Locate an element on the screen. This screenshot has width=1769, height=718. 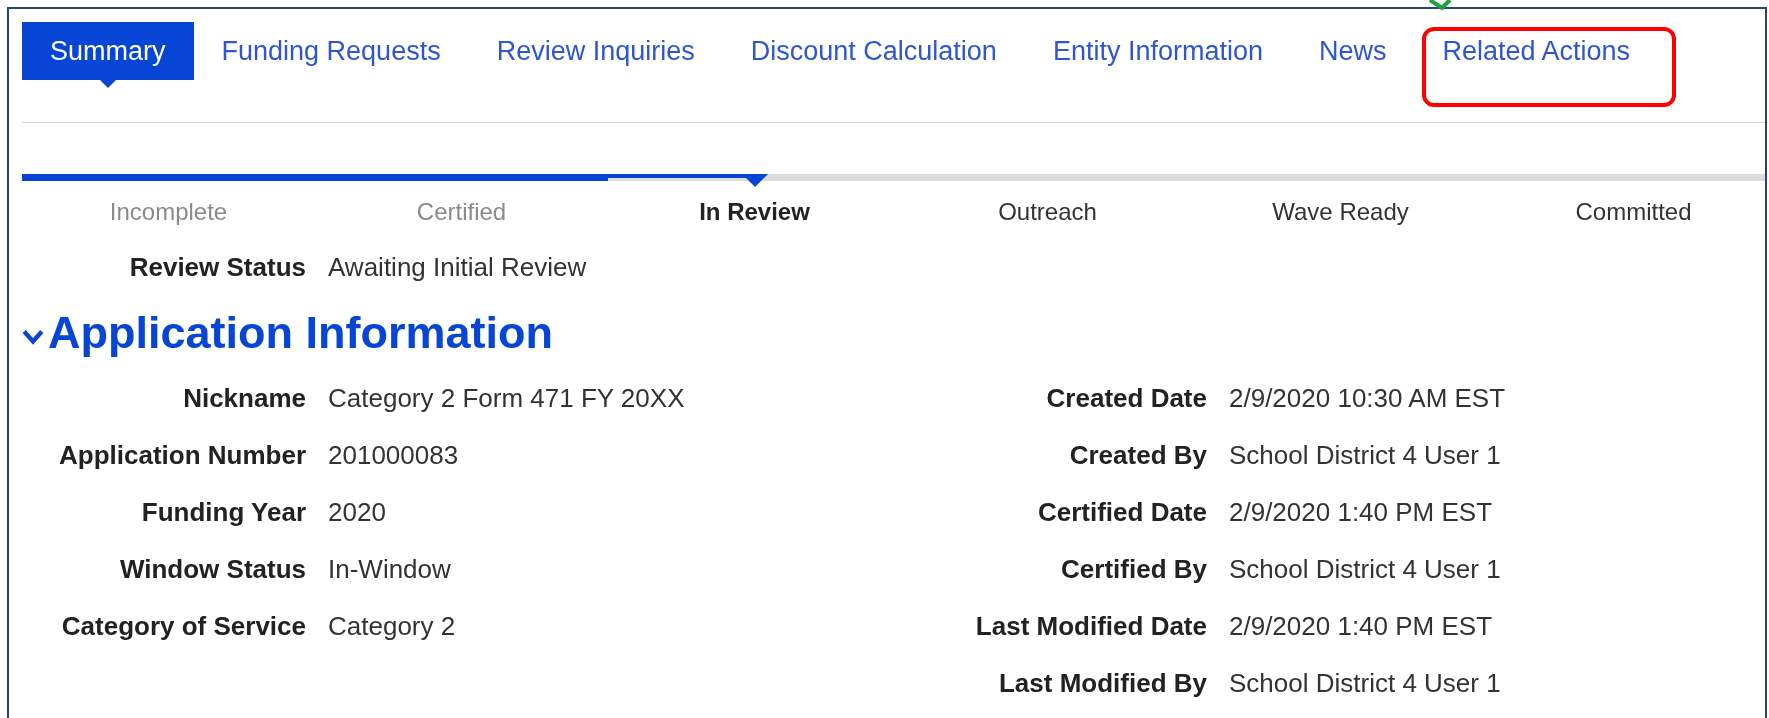
field-value: 2/9/2020 10:30 AM EST is located at coordinates (1367, 398).